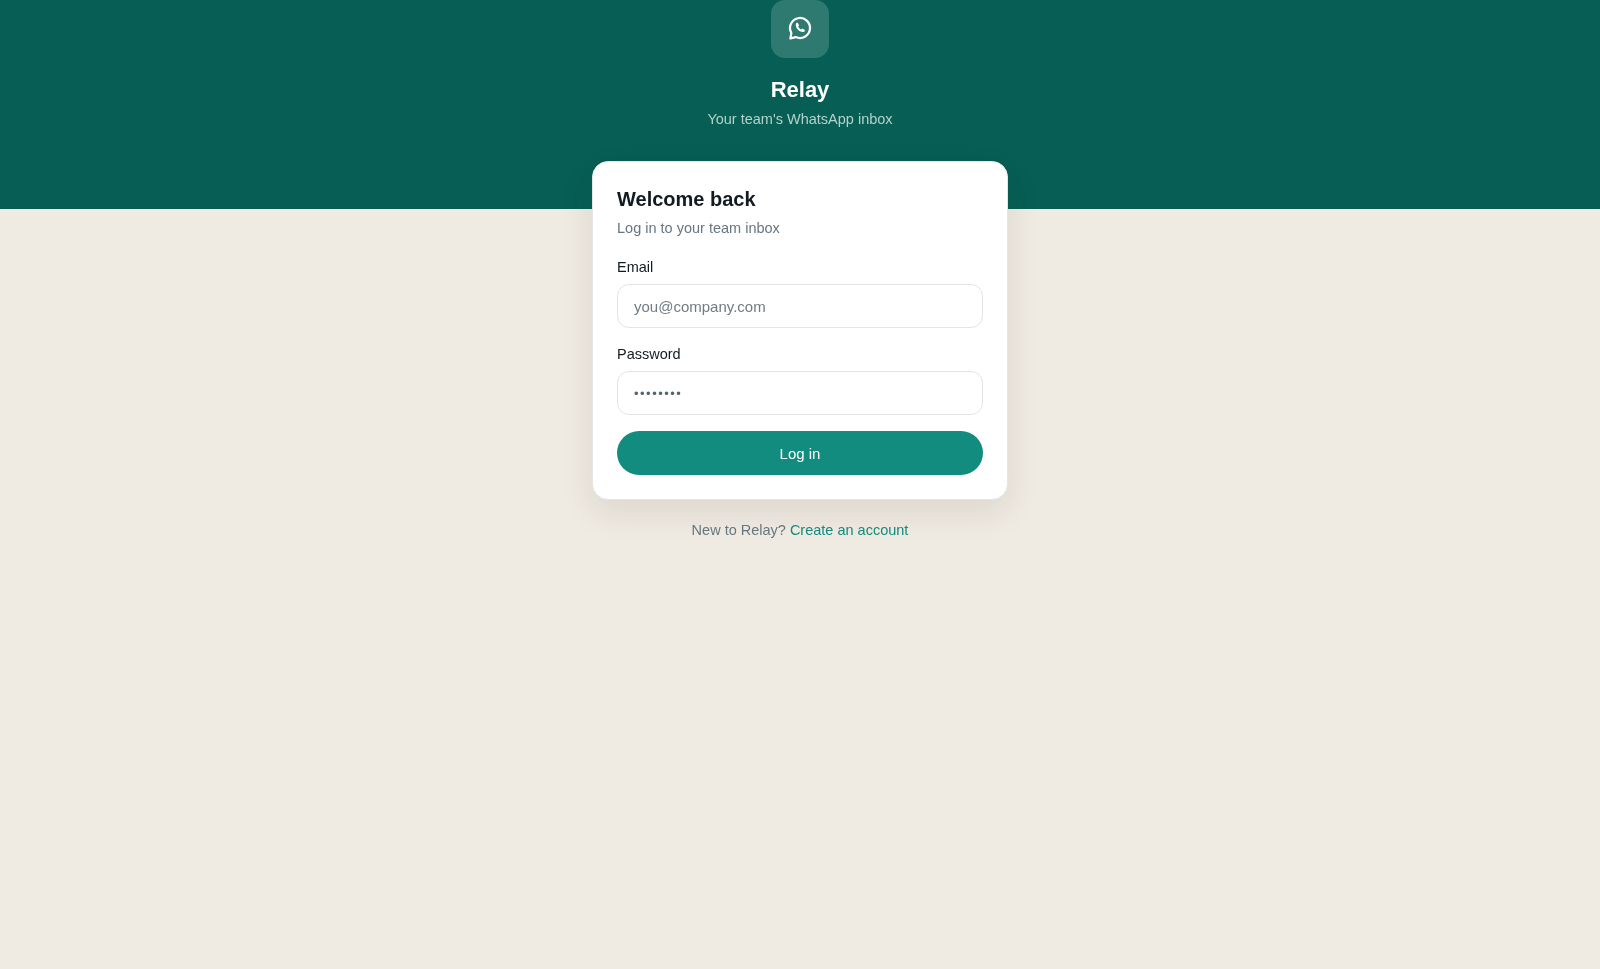  Describe the element at coordinates (738, 530) in the screenshot. I see `signup-prompt-text: New to Relay?` at that location.